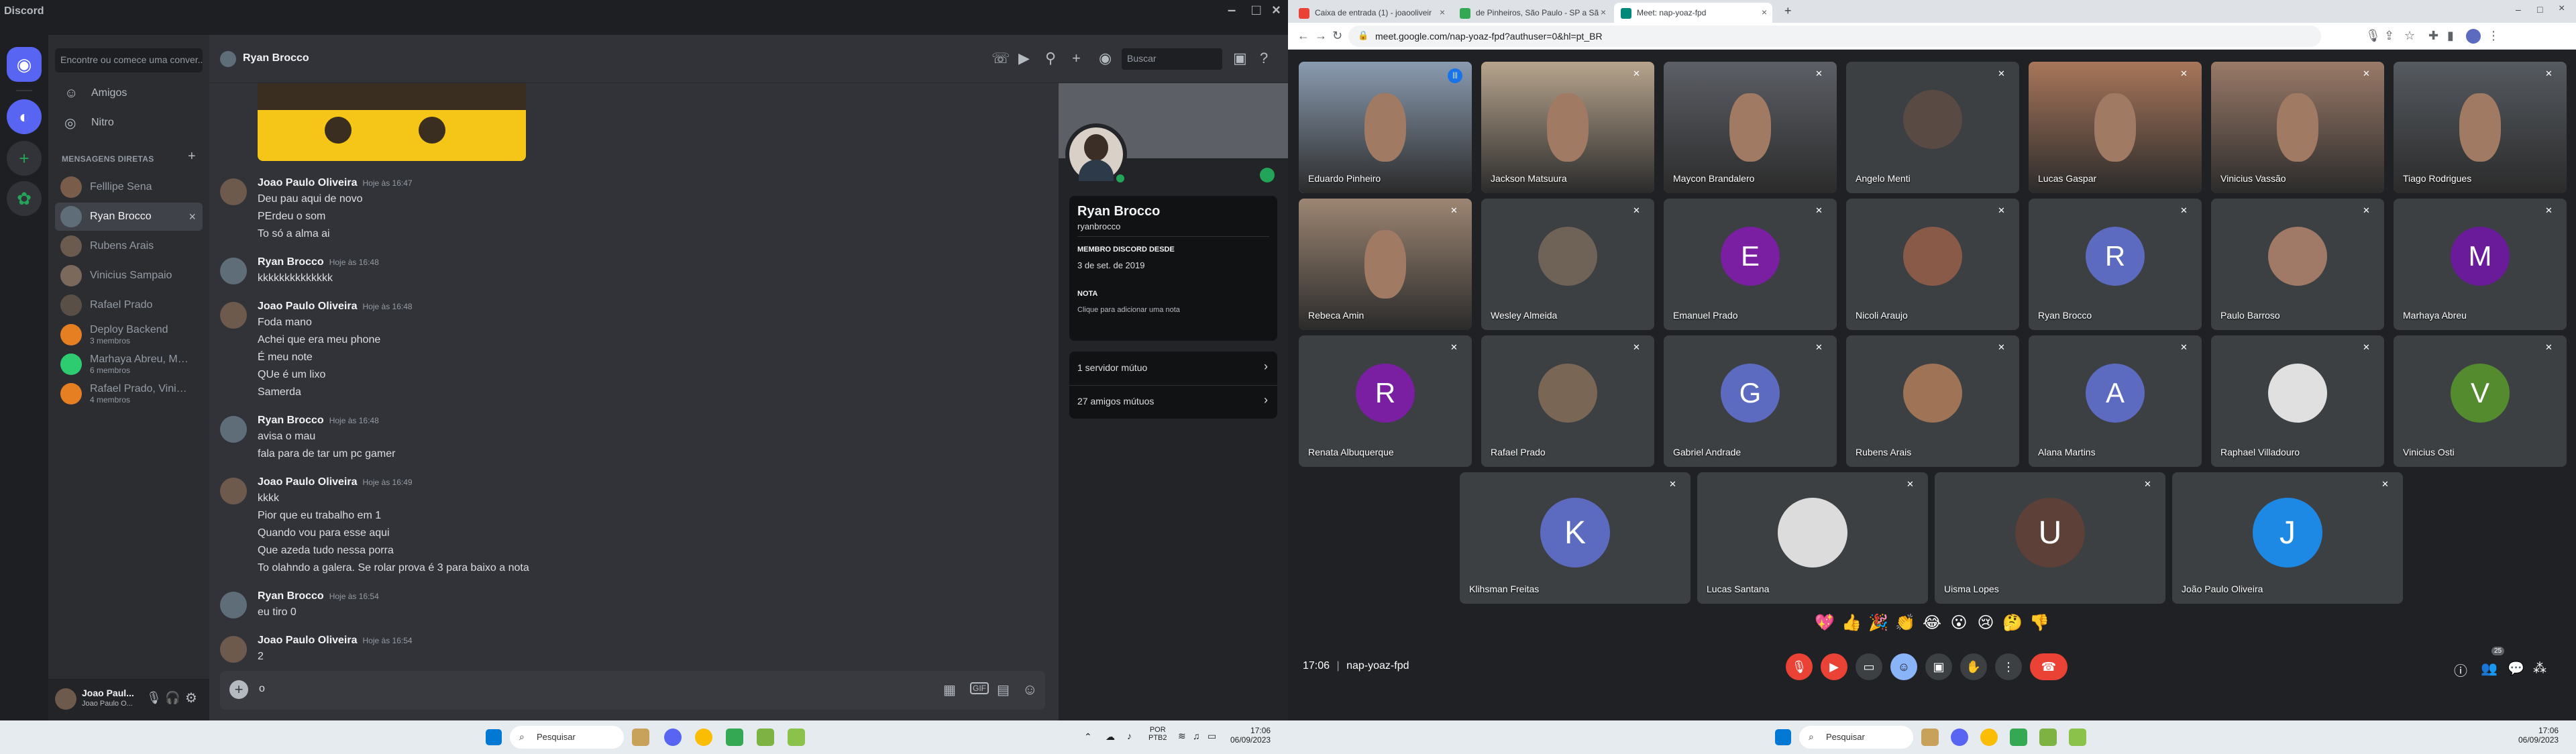  Describe the element at coordinates (24, 117) in the screenshot. I see `server-icon: ◐` at that location.